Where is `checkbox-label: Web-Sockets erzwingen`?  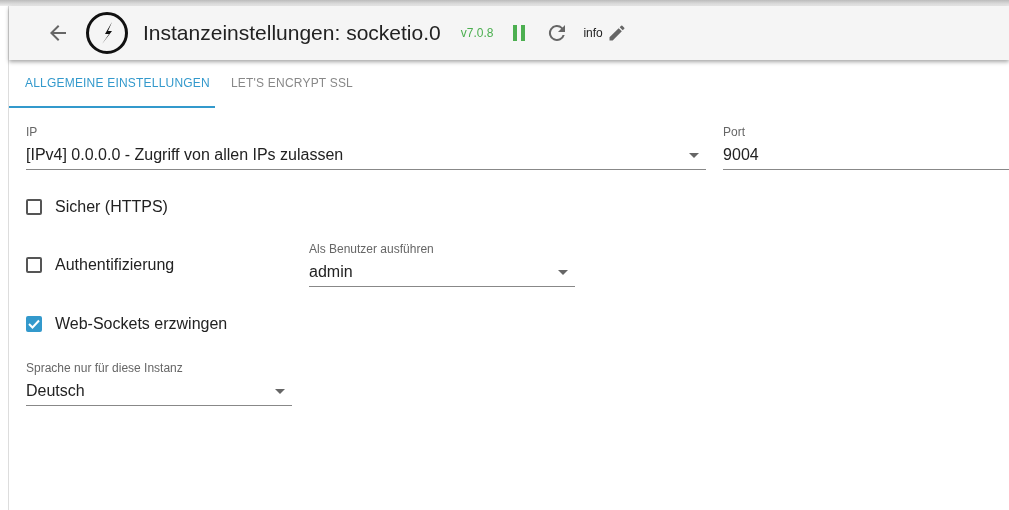 checkbox-label: Web-Sockets erzwingen is located at coordinates (141, 324).